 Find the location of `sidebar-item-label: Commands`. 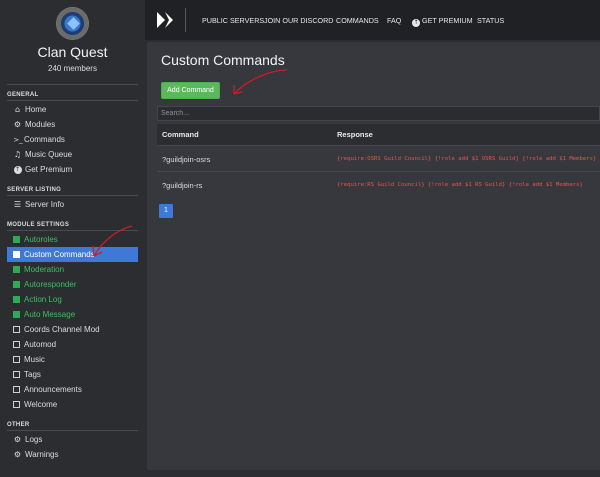

sidebar-item-label: Commands is located at coordinates (44, 139).